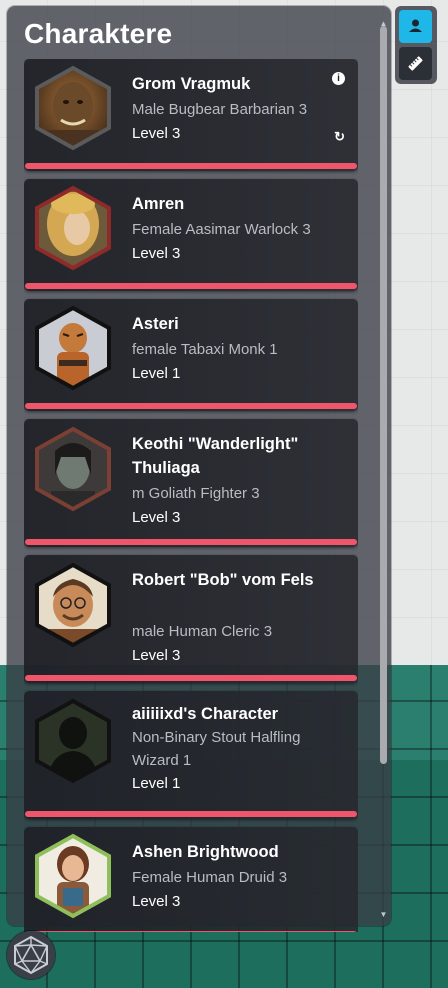 The height and width of the screenshot is (988, 448). I want to click on character-name: Keothi "Wanderlight", so click(215, 444).